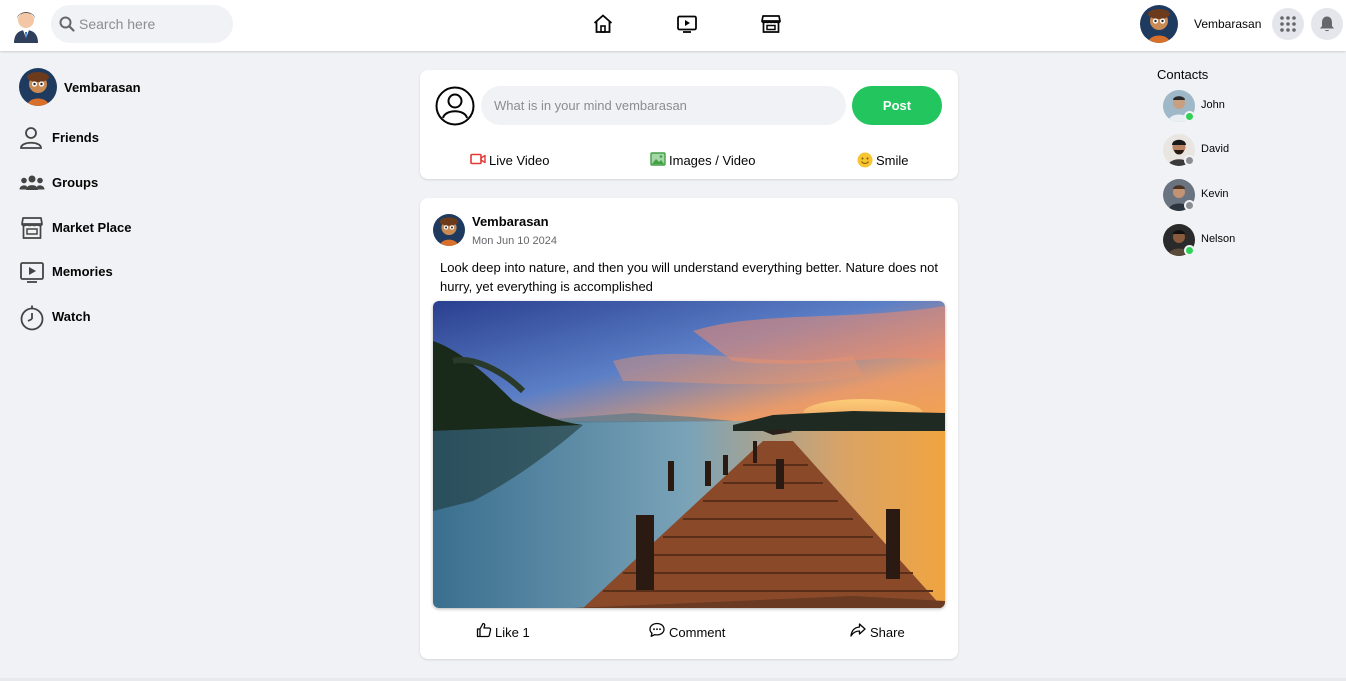 The width and height of the screenshot is (1346, 681). I want to click on contact-john: John, so click(1223, 106).